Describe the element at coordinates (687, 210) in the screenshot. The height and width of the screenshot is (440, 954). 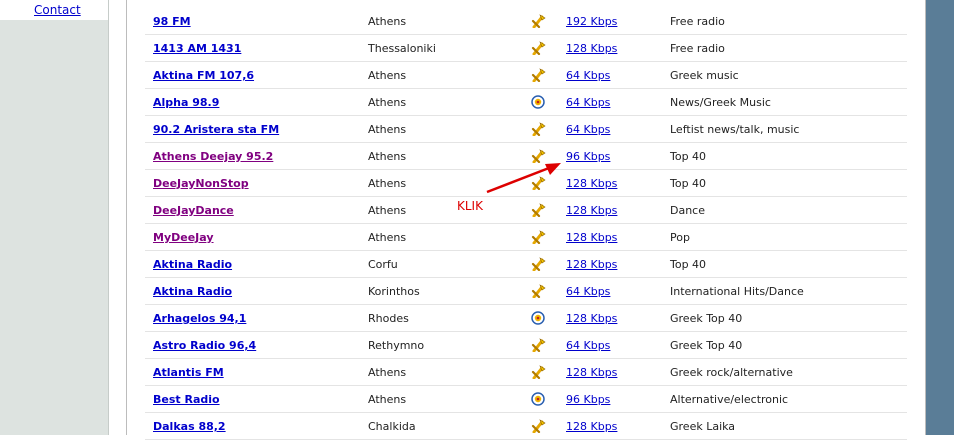
I see `station-genre: Dance` at that location.